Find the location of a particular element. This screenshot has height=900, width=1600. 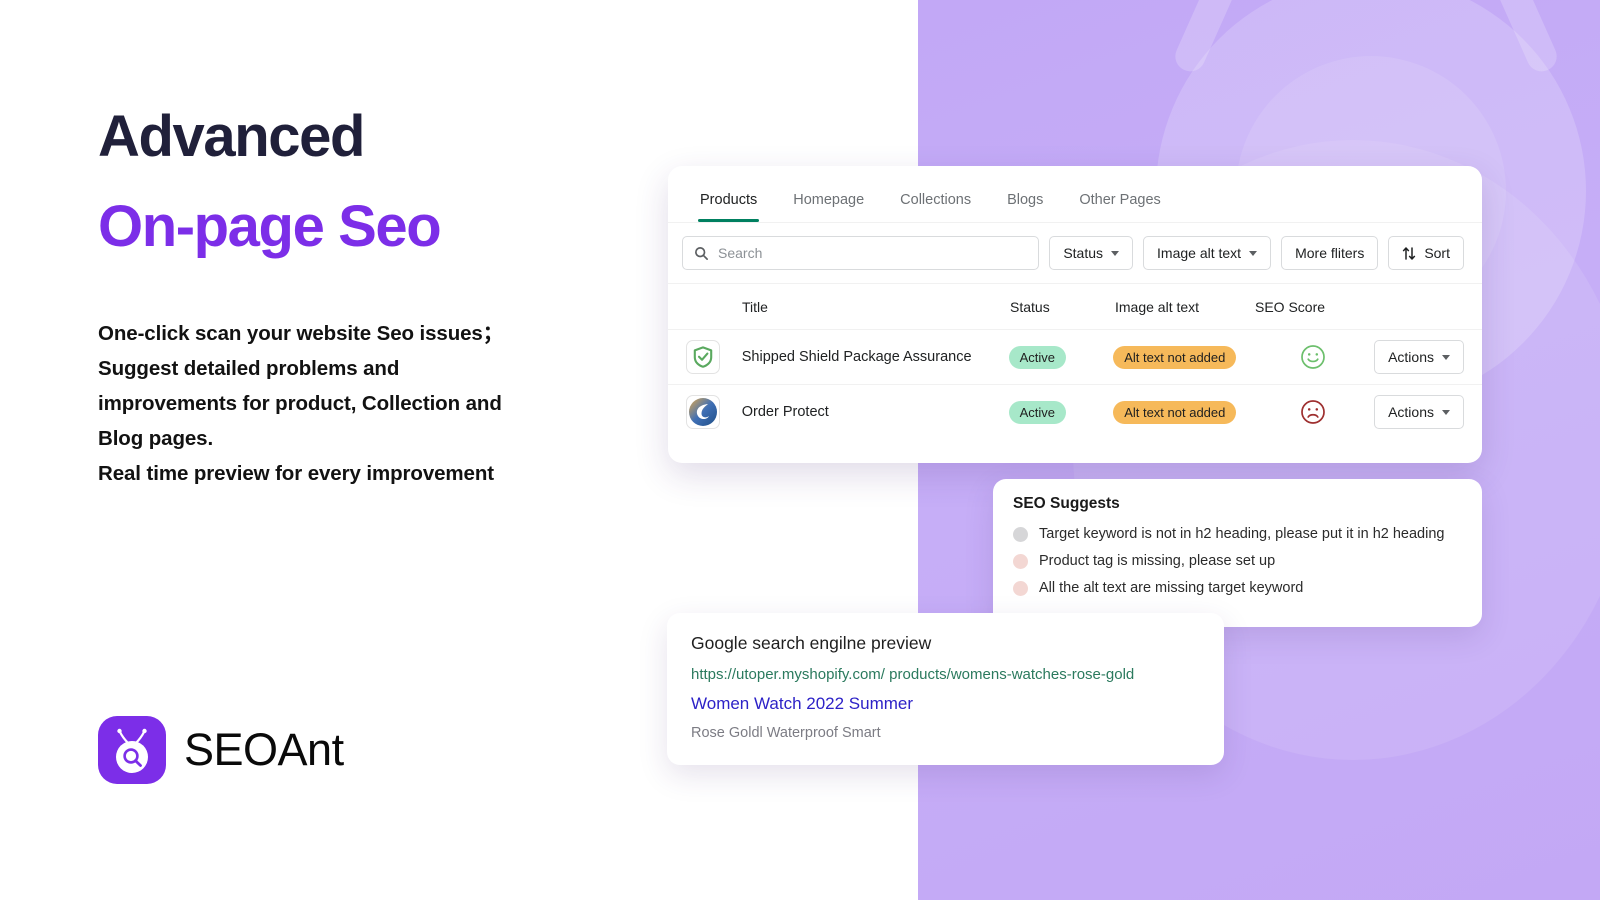

column-title: Title is located at coordinates (755, 306).